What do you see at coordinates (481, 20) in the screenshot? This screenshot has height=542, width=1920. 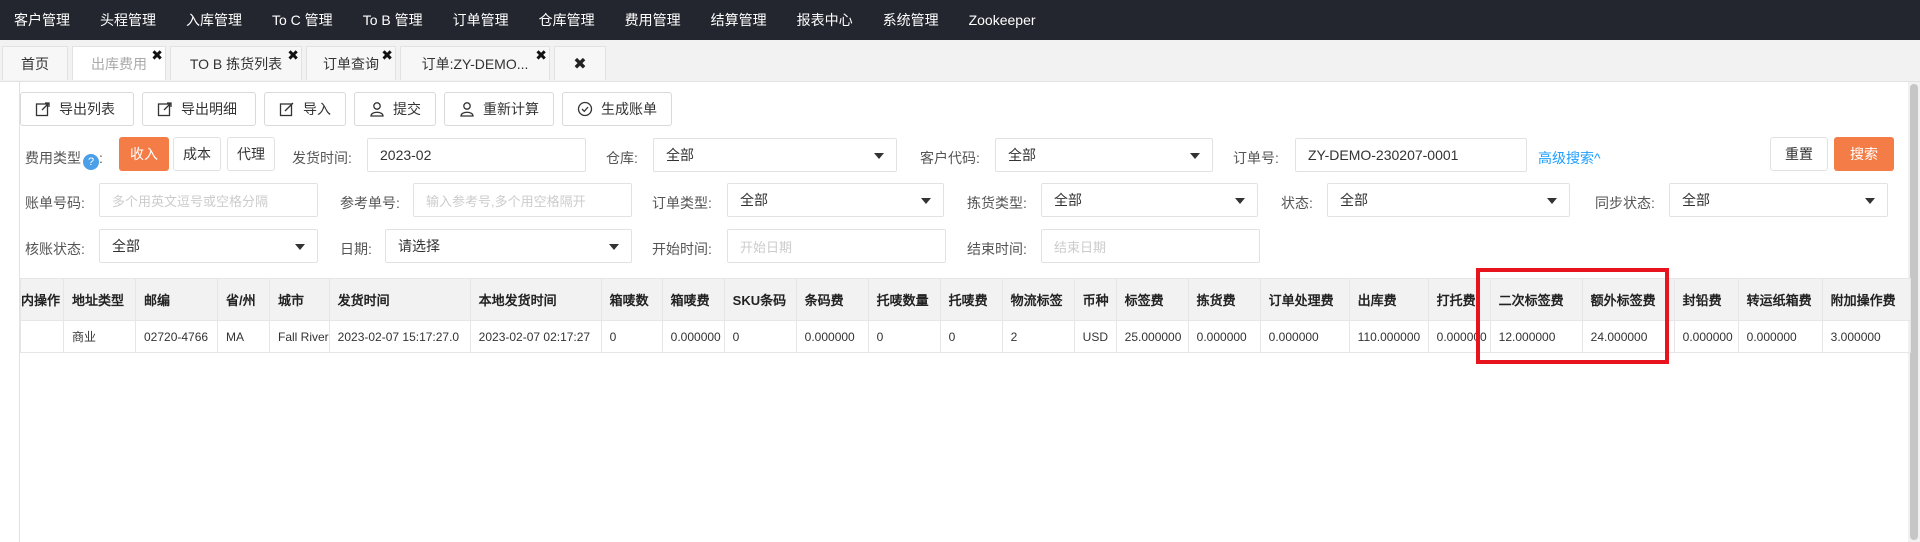 I see `nav-order-management: 订单管理` at bounding box center [481, 20].